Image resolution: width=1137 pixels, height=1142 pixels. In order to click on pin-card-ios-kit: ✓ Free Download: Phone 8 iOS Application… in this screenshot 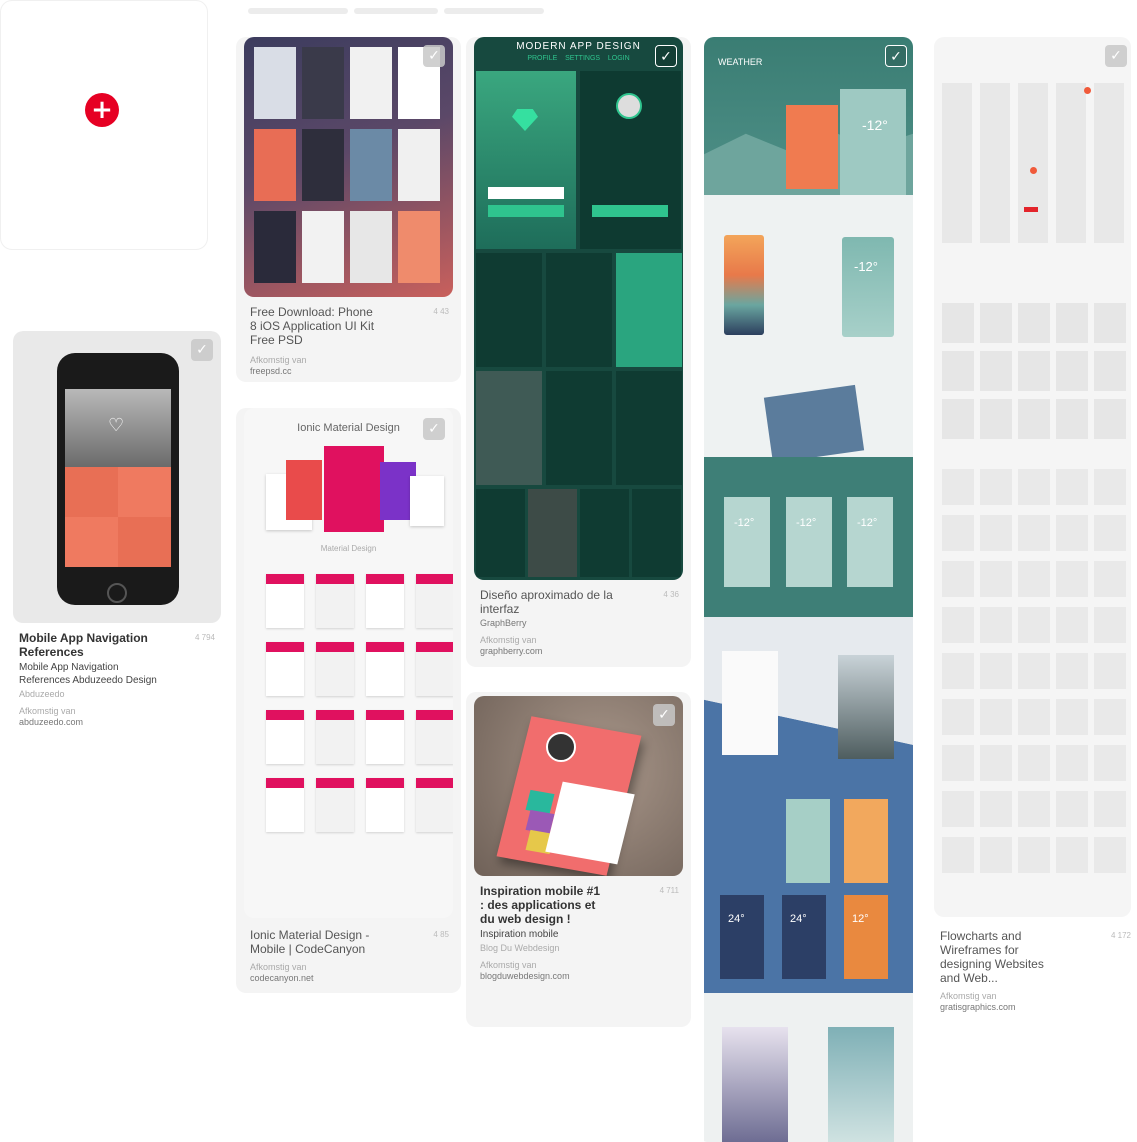, I will do `click(348, 209)`.